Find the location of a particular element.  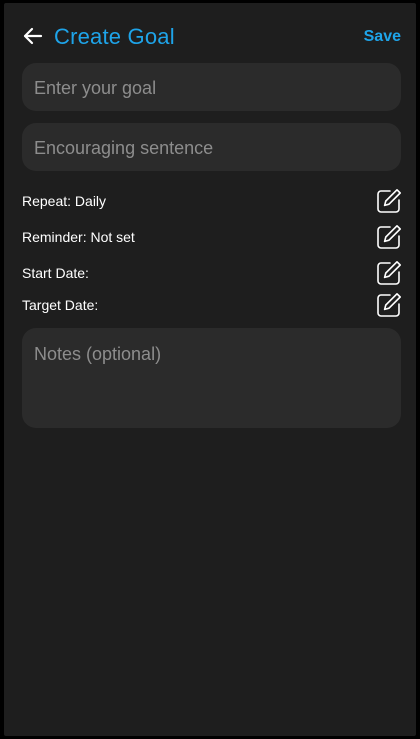

start-date-label: Start Date: is located at coordinates (55, 273).